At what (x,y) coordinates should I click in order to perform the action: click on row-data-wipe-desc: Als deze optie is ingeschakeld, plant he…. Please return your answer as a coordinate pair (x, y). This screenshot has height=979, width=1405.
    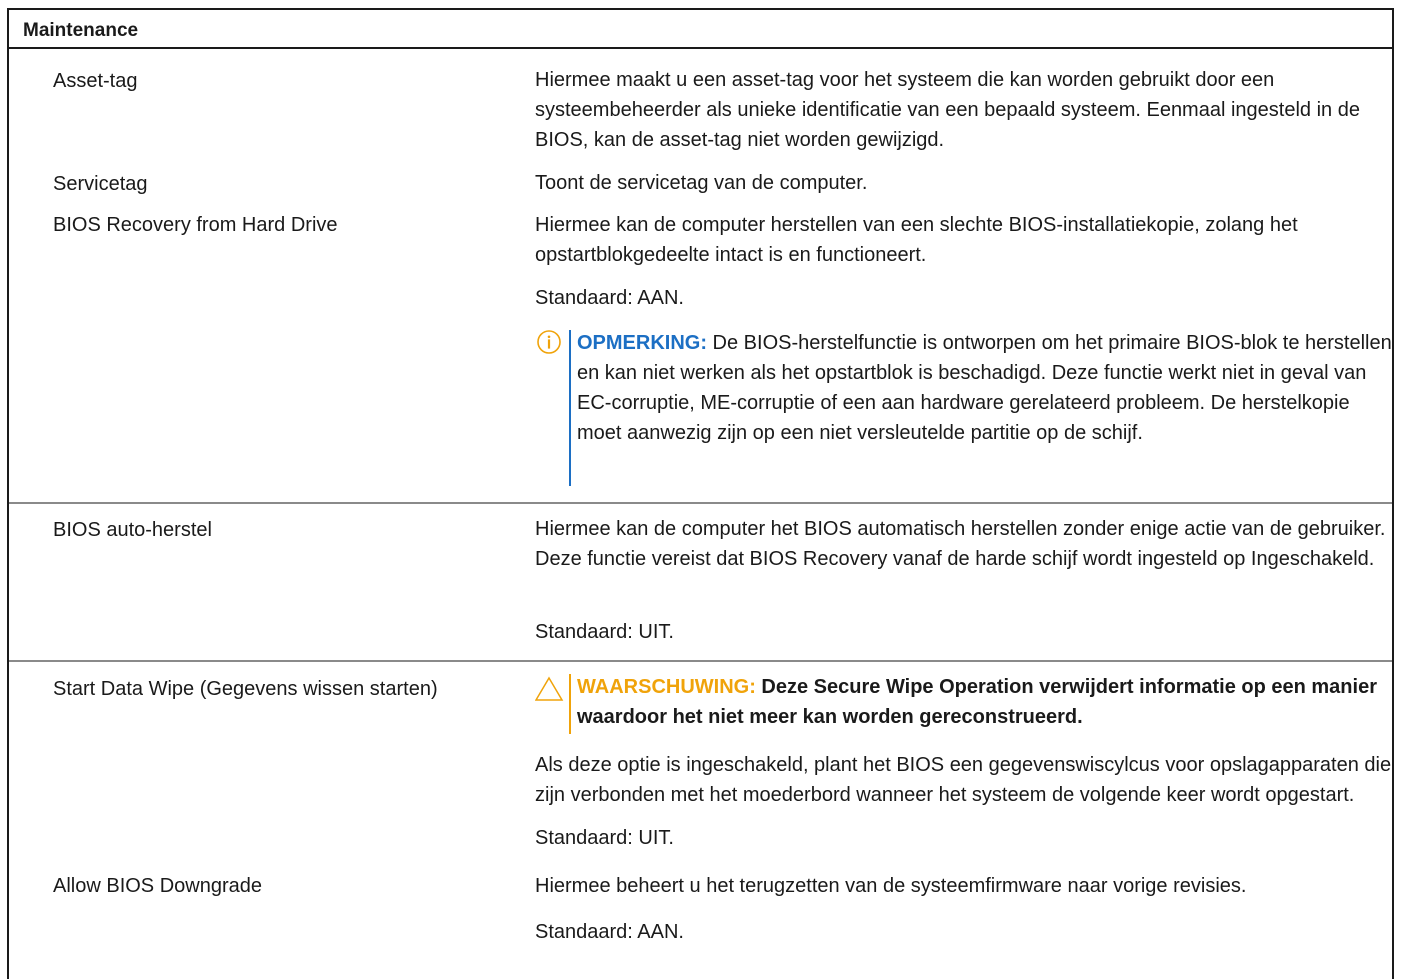
    Looking at the image, I should click on (963, 780).